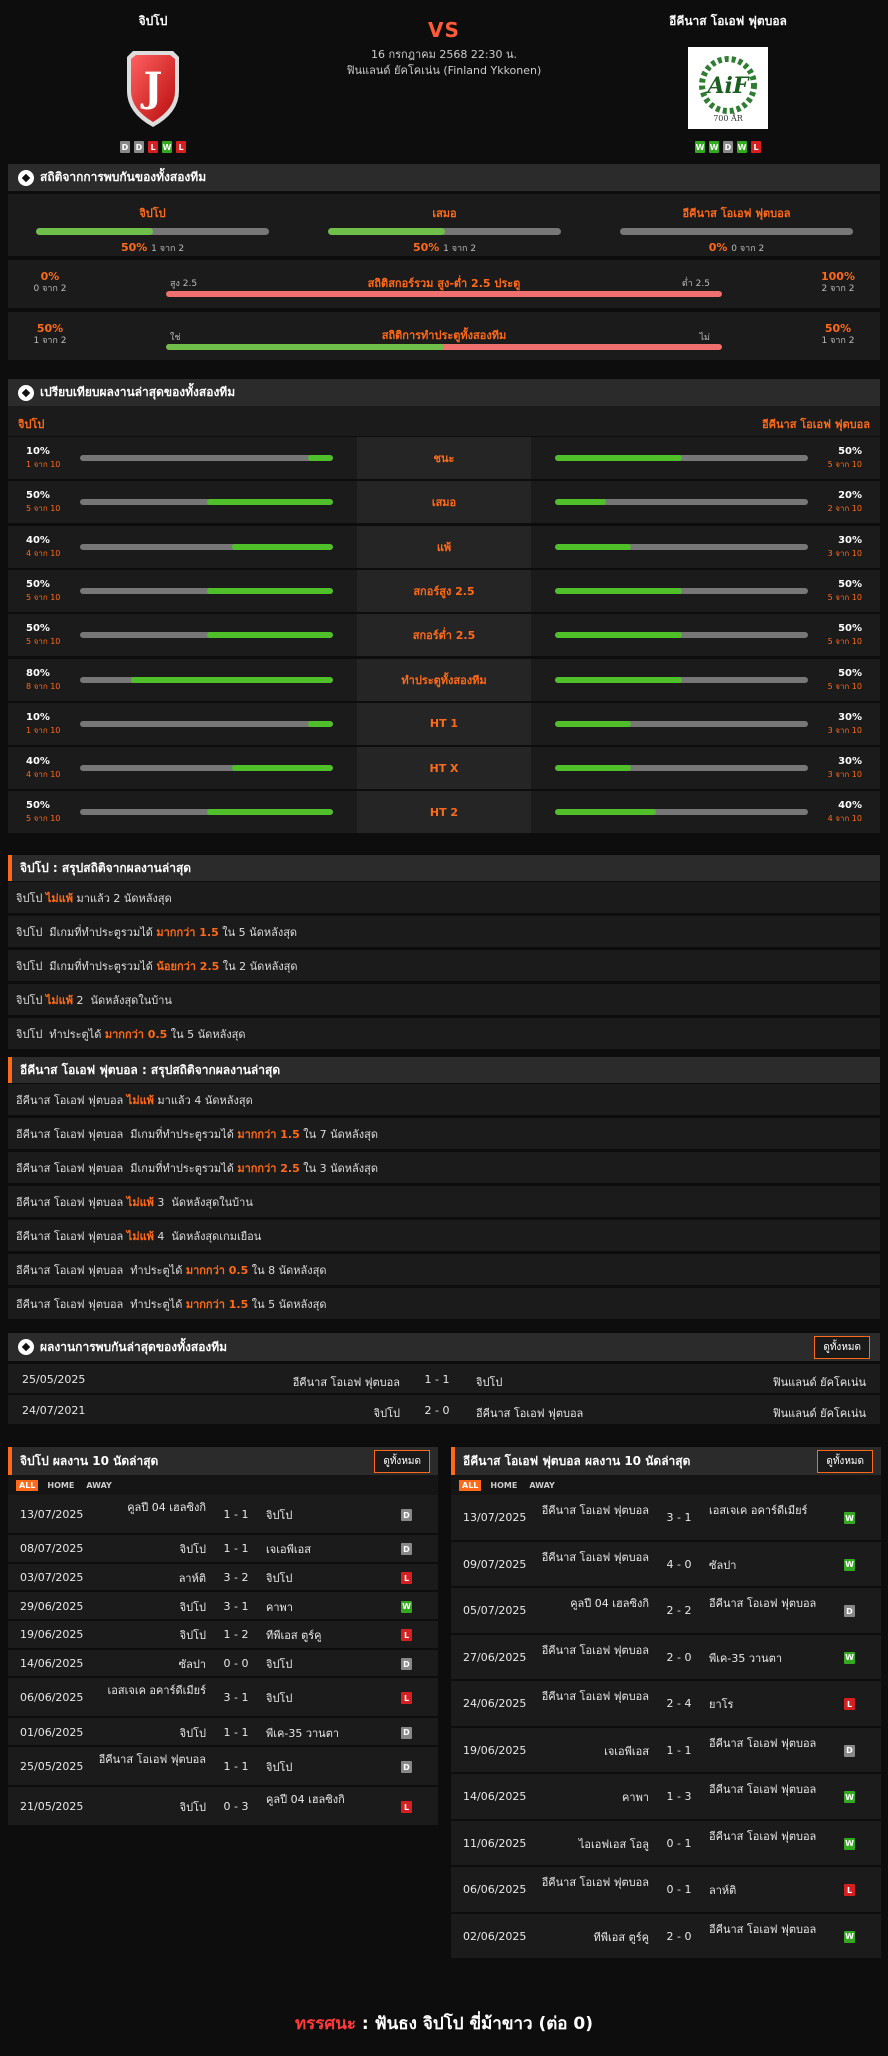 The width and height of the screenshot is (888, 2056). What do you see at coordinates (43, 686) in the screenshot?
I see `home-count: 8 จาก 10` at bounding box center [43, 686].